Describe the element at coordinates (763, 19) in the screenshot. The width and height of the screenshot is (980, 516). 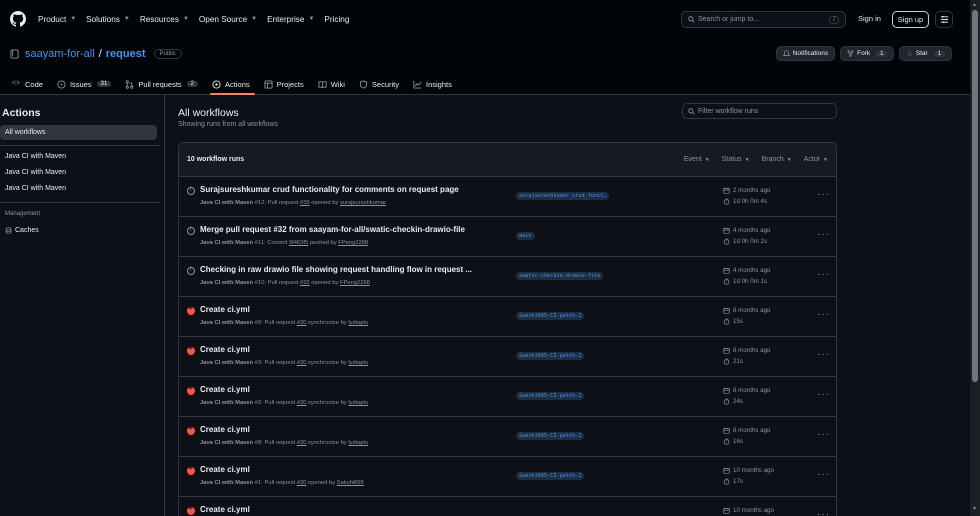
I see `search-input: Search or jump to... /` at that location.